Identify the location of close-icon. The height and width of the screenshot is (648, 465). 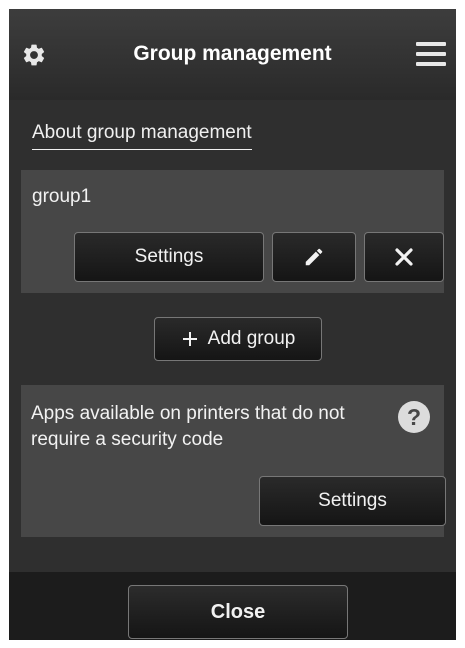
(404, 257).